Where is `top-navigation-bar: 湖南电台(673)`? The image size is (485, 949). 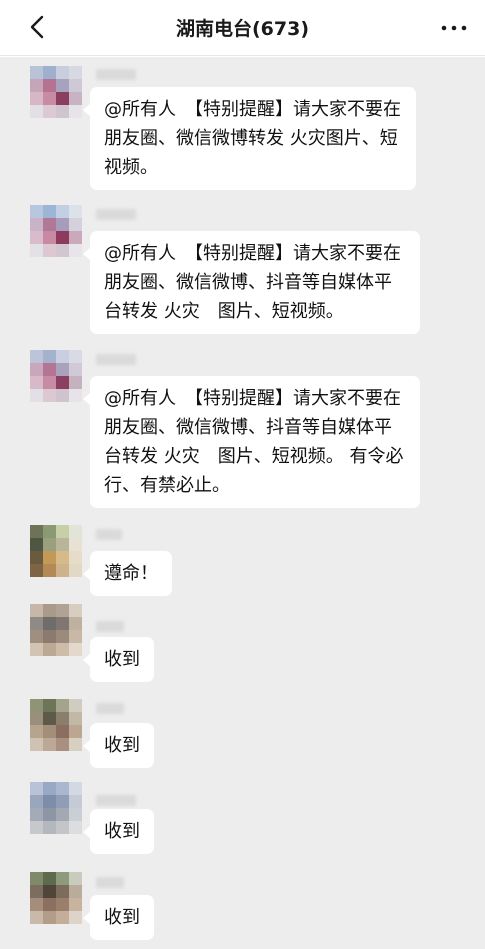
top-navigation-bar: 湖南电台(673) is located at coordinates (242, 28).